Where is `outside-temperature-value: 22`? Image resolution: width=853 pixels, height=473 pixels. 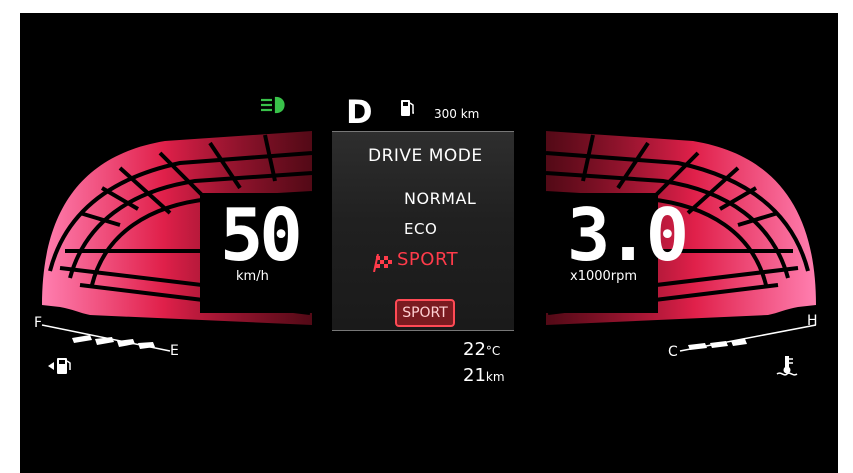 outside-temperature-value: 22 is located at coordinates (474, 349).